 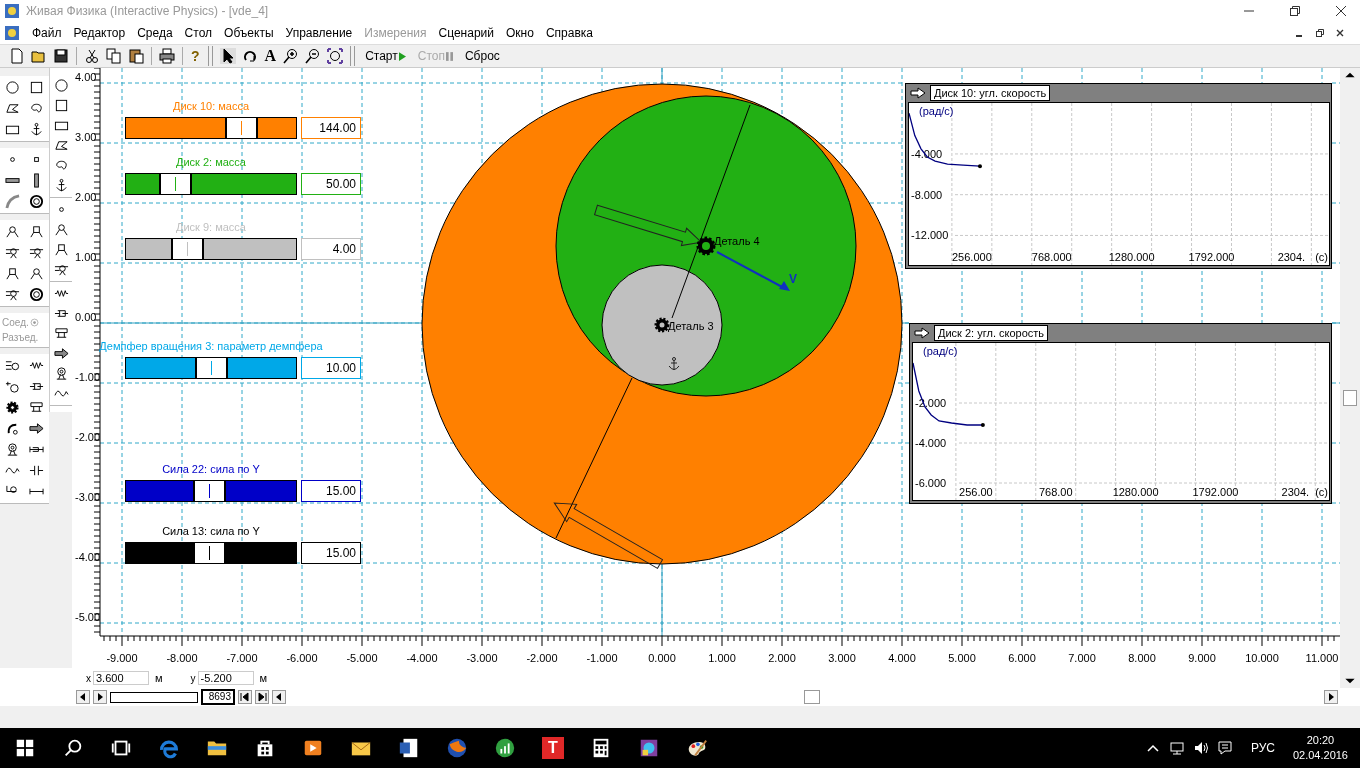 What do you see at coordinates (12, 201) in the screenshot?
I see `curved-slot-icon` at bounding box center [12, 201].